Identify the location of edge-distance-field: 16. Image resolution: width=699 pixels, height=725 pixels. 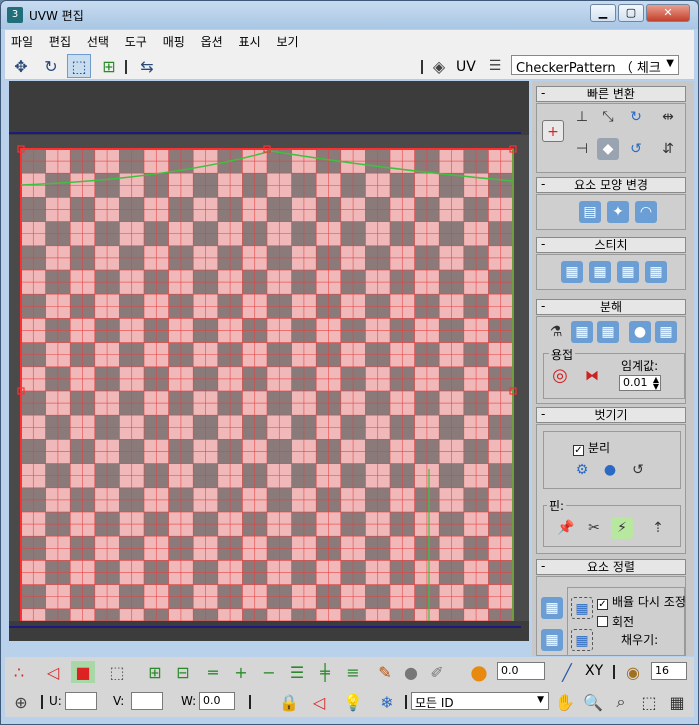
(669, 671).